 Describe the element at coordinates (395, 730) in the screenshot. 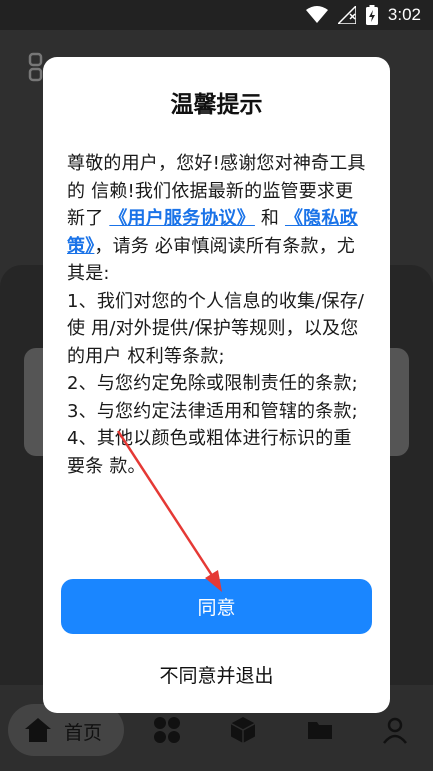

I see `profile-icon` at that location.